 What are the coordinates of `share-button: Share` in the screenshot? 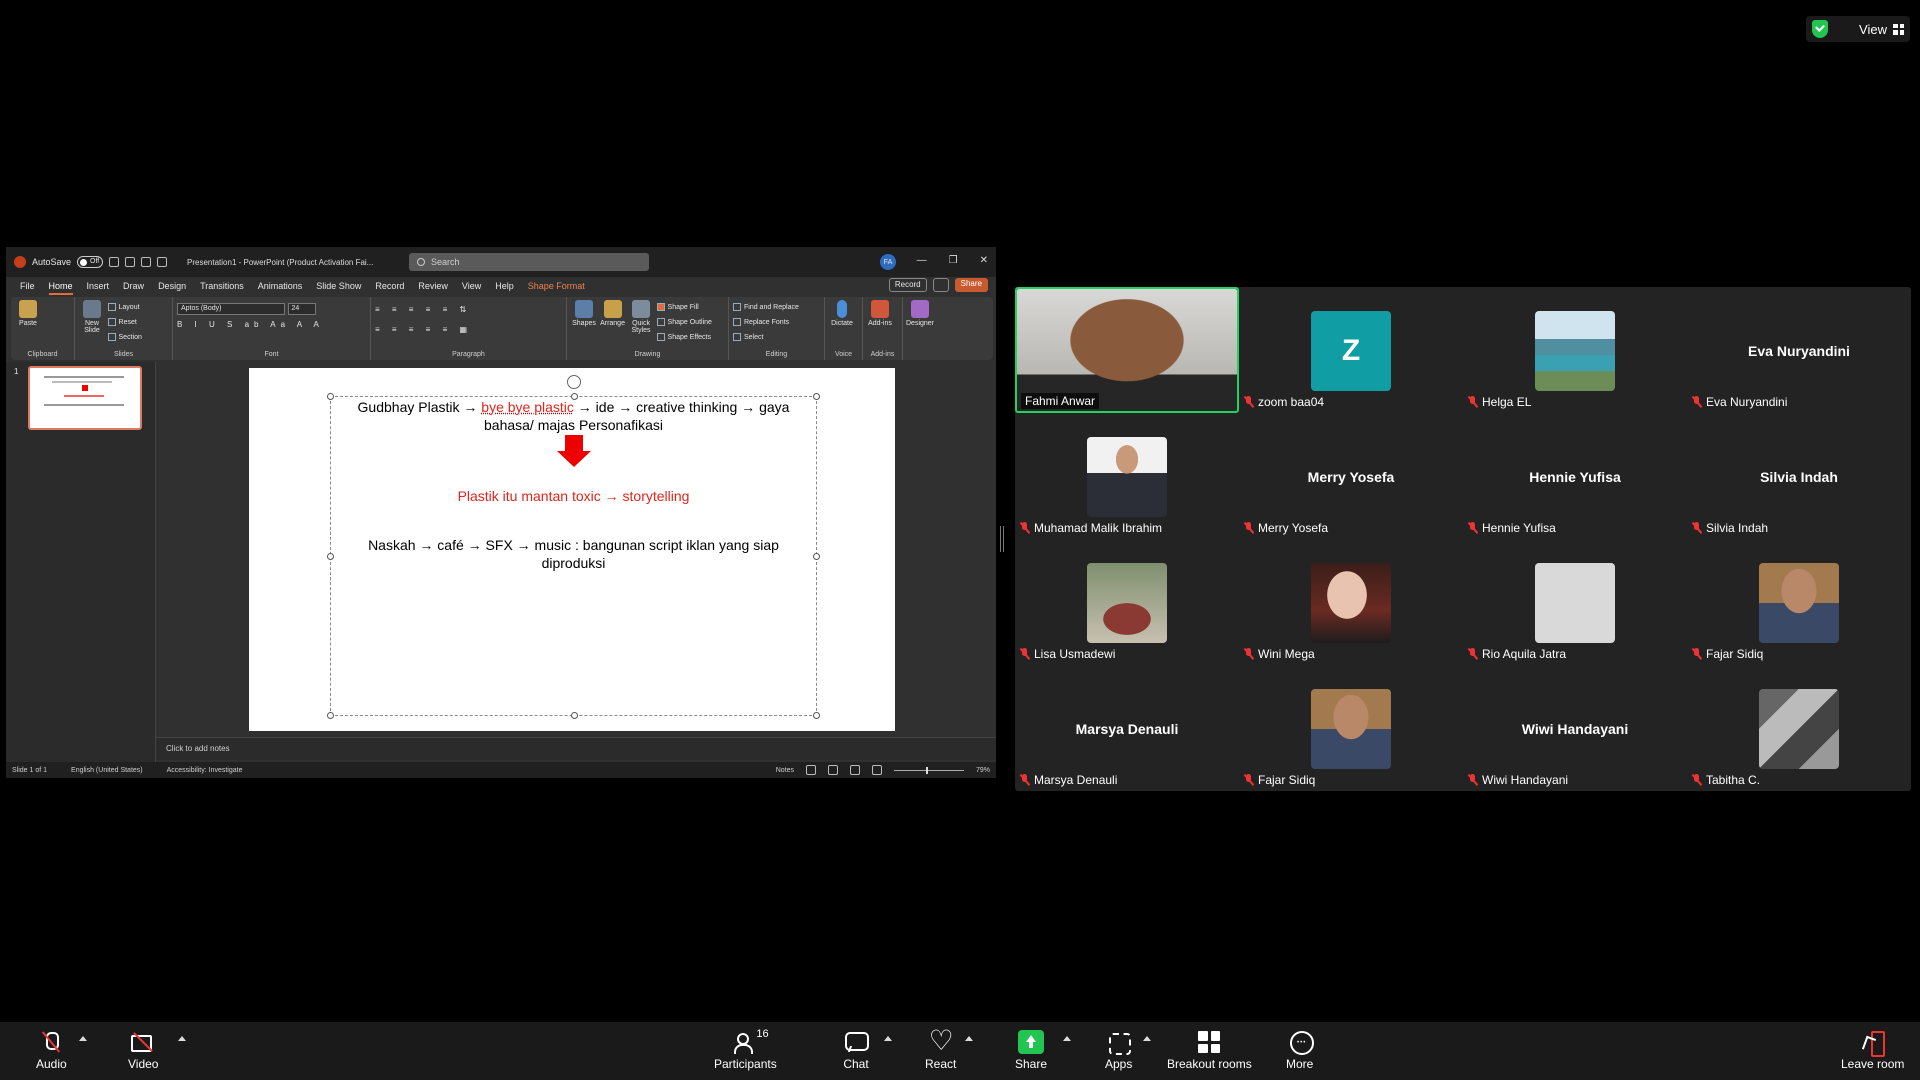 It's located at (971, 285).